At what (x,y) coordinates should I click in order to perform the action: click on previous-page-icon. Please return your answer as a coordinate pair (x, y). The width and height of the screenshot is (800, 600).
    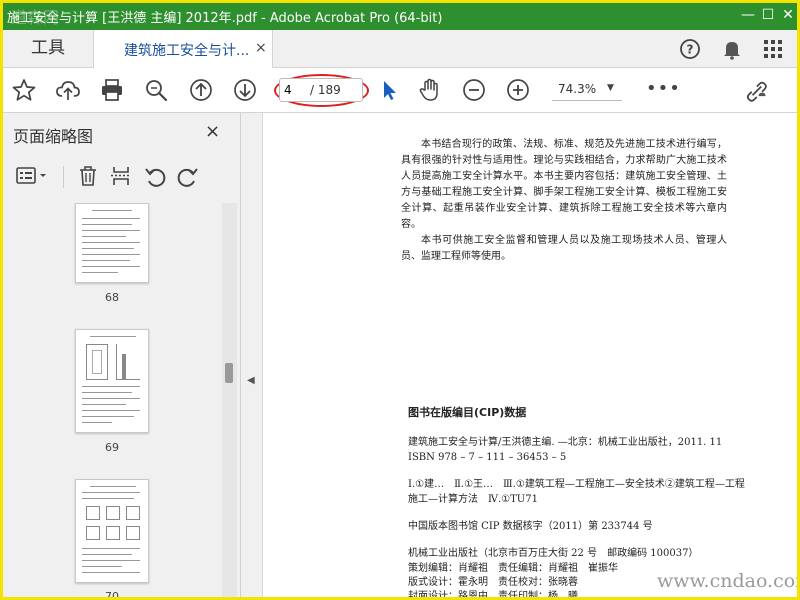
    Looking at the image, I should click on (201, 90).